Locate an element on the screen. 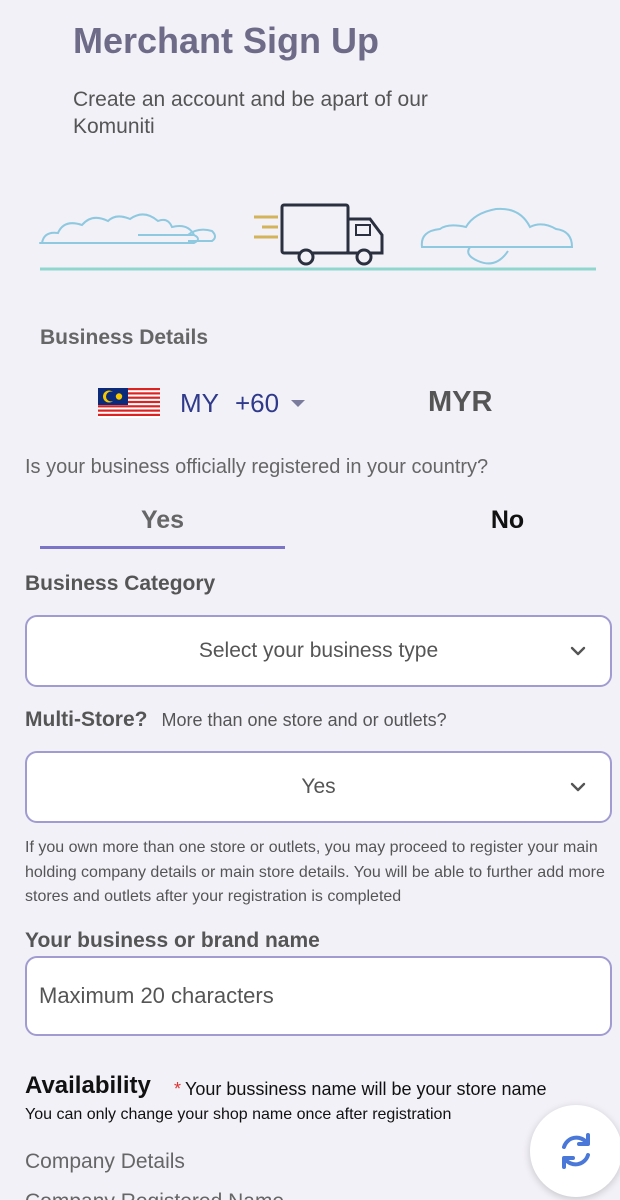 The width and height of the screenshot is (620, 1200). availability-title: Availability is located at coordinates (88, 1085).